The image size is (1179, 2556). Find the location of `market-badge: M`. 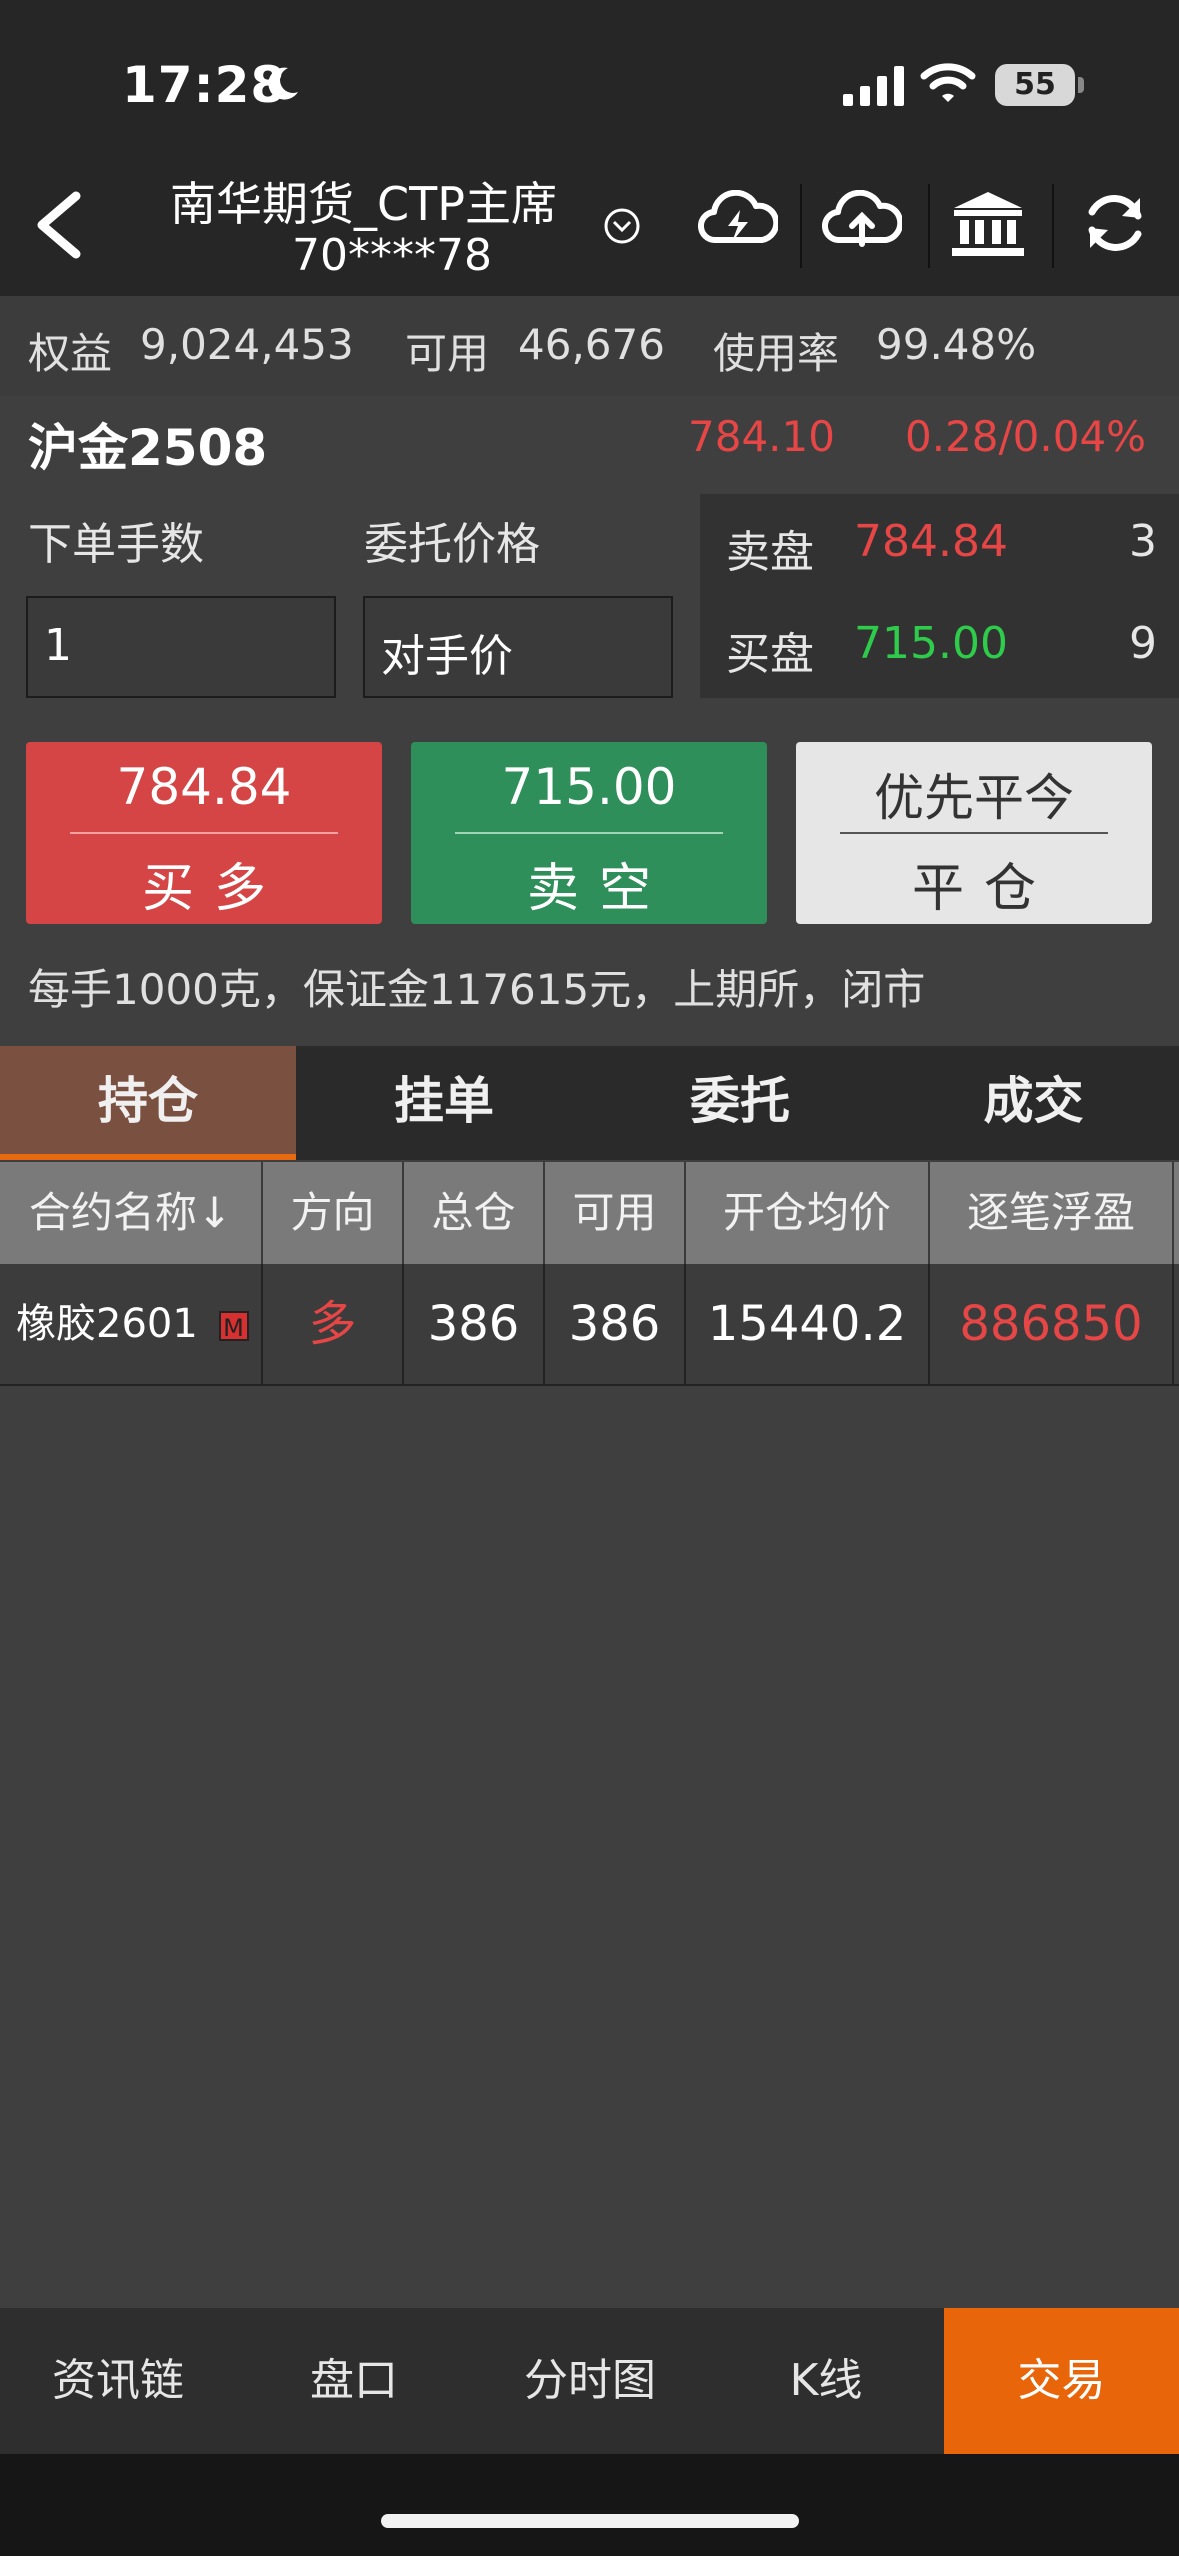

market-badge: M is located at coordinates (233, 1326).